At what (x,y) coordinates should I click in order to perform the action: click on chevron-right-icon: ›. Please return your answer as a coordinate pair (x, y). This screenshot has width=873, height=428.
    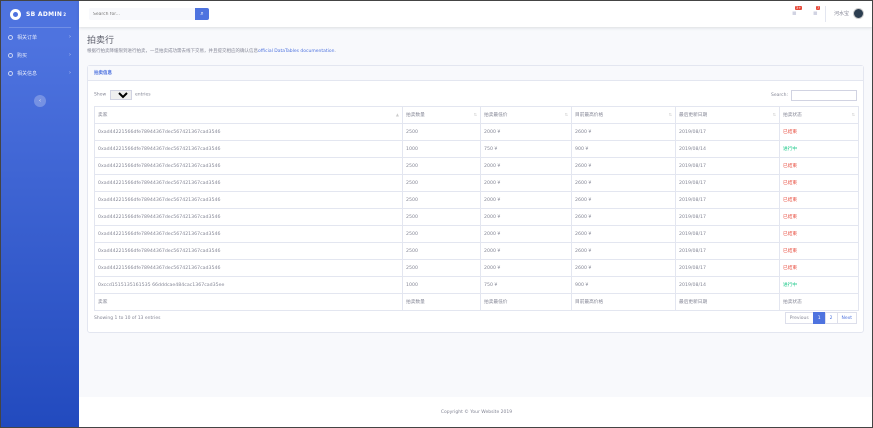
    Looking at the image, I should click on (70, 55).